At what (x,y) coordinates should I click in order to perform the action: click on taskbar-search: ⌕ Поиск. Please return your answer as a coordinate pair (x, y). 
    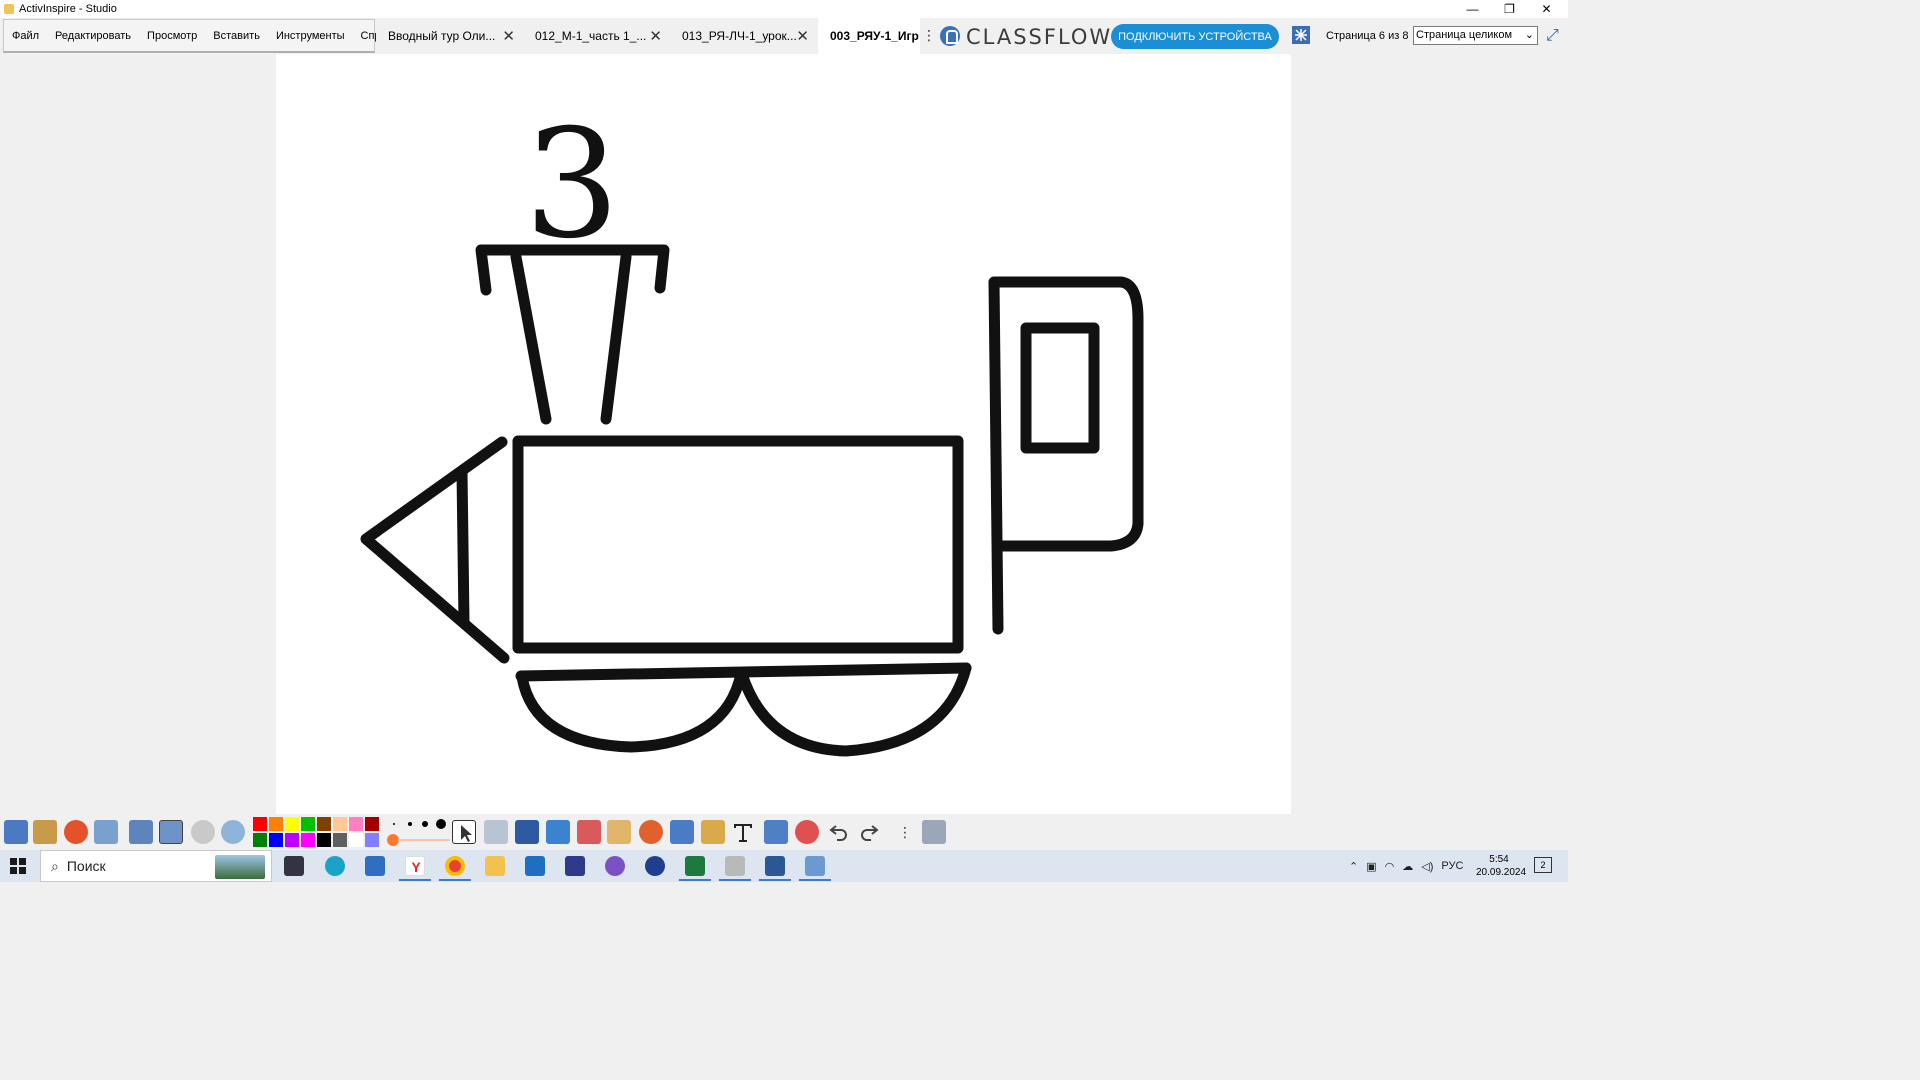
    Looking at the image, I should click on (156, 866).